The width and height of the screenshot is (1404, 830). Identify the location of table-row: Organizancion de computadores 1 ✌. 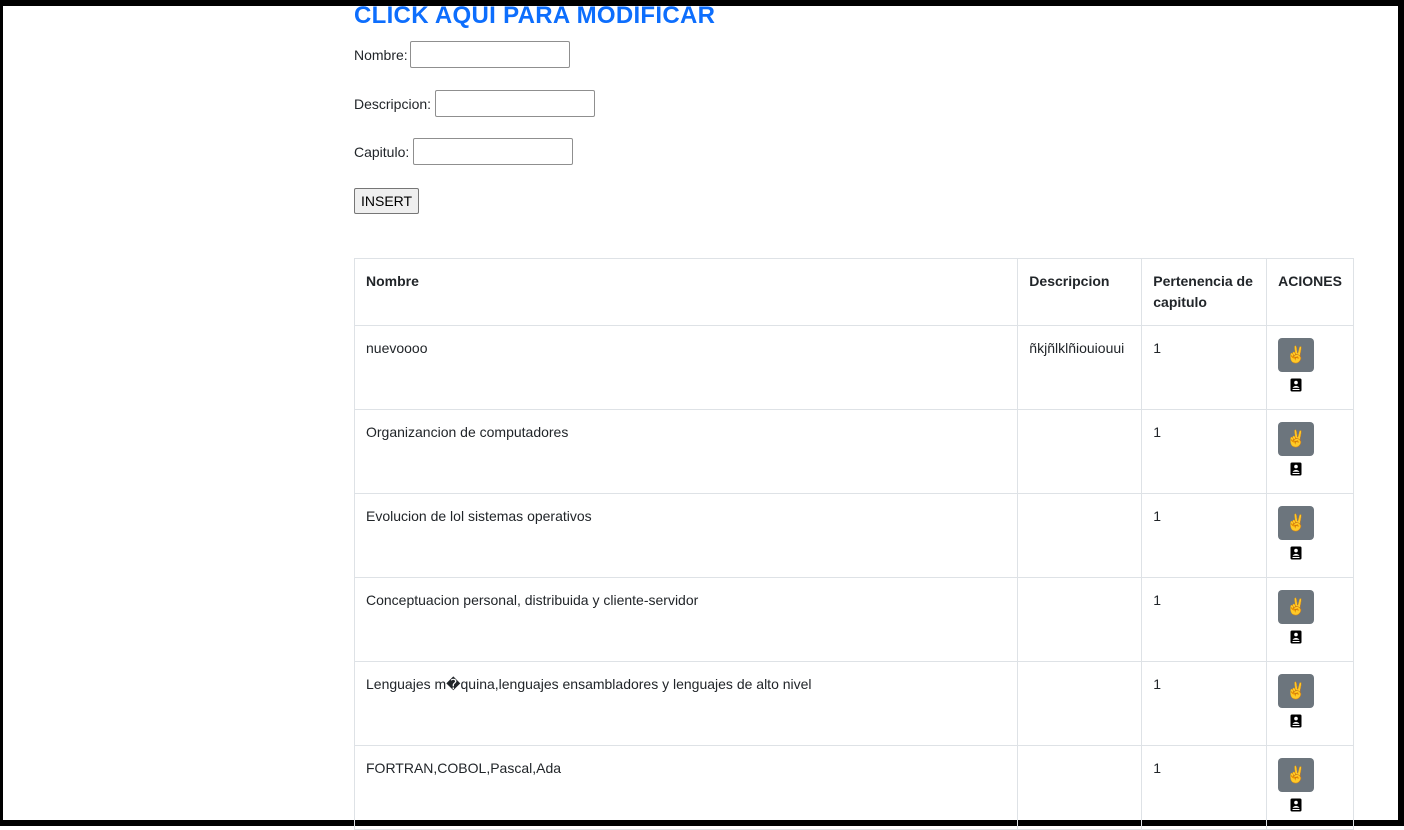
(853, 451).